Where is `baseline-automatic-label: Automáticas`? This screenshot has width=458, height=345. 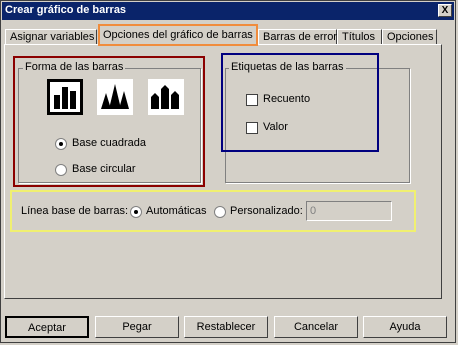
baseline-automatic-label: Automáticas is located at coordinates (176, 211).